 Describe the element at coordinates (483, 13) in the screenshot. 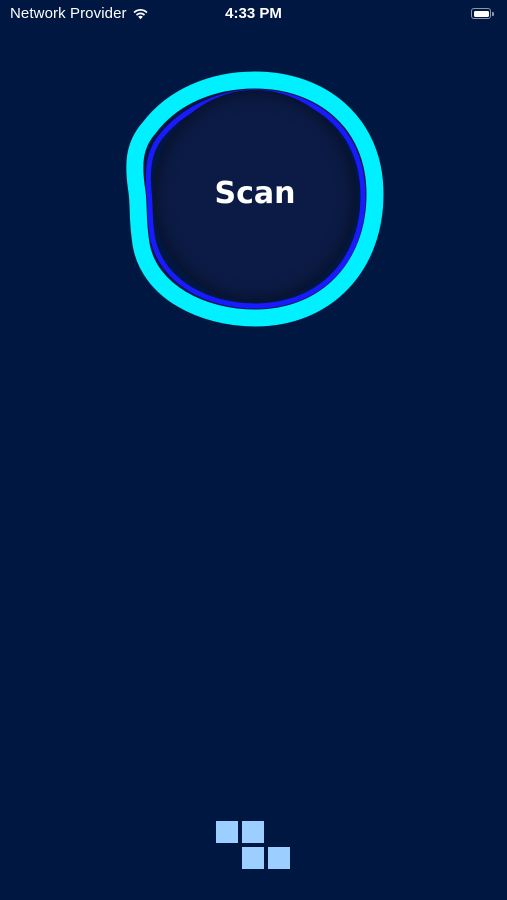

I see `battery-full-icon` at that location.